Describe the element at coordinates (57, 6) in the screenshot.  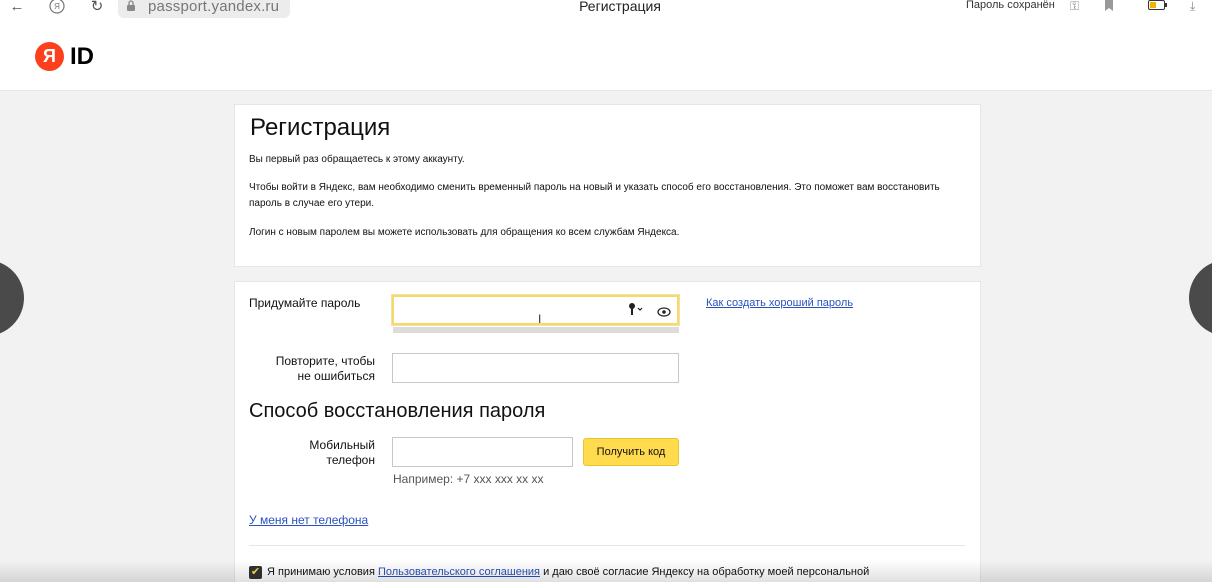
I see `svg-text: Я` at that location.